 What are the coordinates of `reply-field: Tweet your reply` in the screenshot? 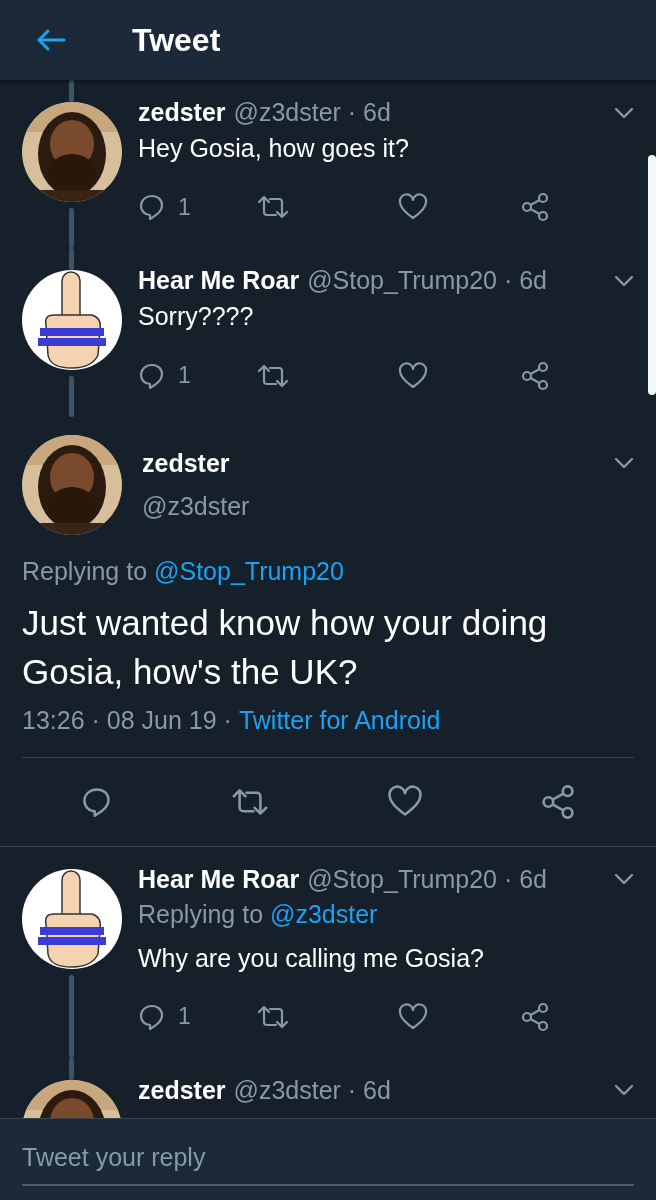 It's located at (328, 1162).